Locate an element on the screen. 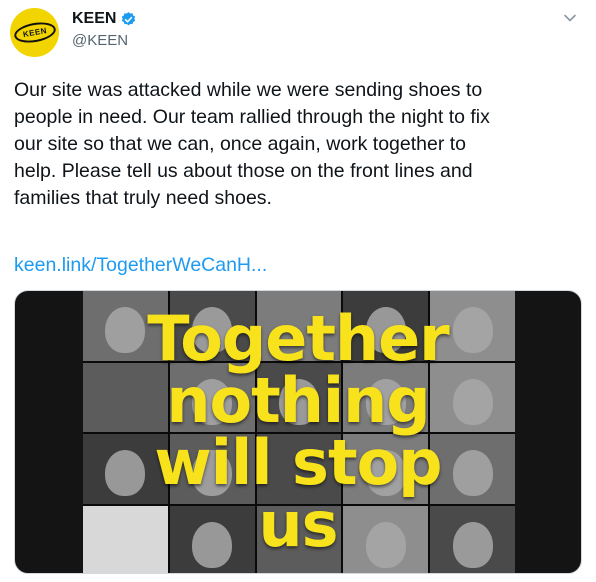  display-name: KEEN is located at coordinates (94, 19).